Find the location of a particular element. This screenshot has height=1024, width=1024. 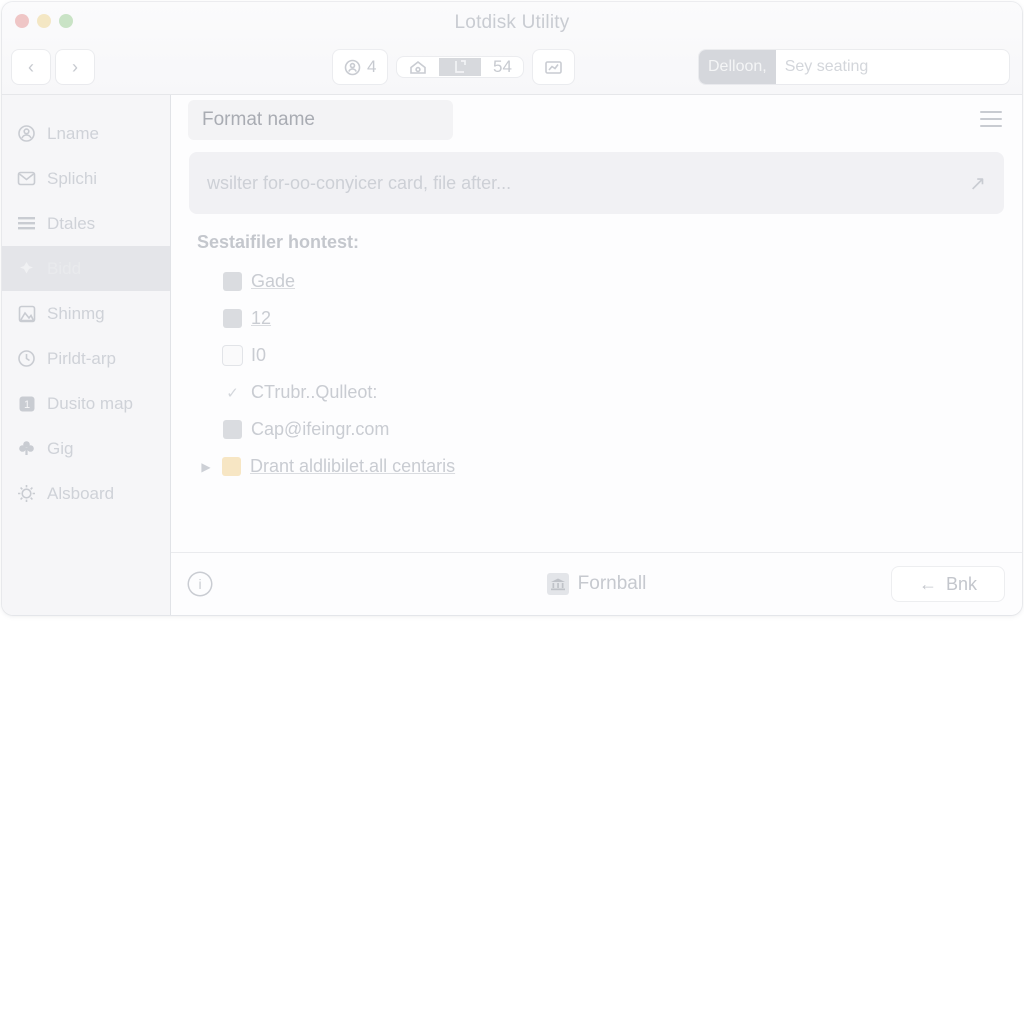

clover-icon is located at coordinates (26, 448).